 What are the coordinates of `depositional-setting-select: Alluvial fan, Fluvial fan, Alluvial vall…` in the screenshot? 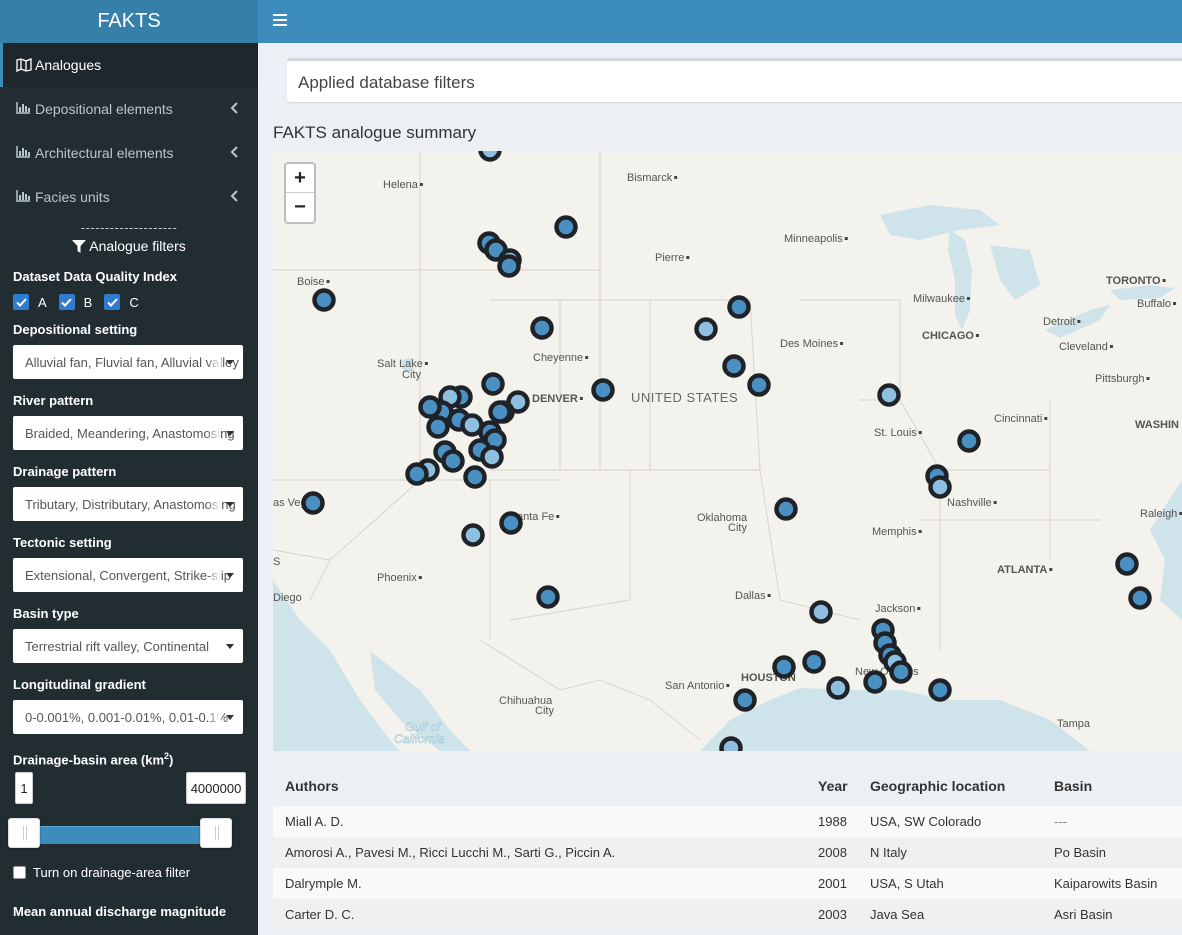 It's located at (128, 362).